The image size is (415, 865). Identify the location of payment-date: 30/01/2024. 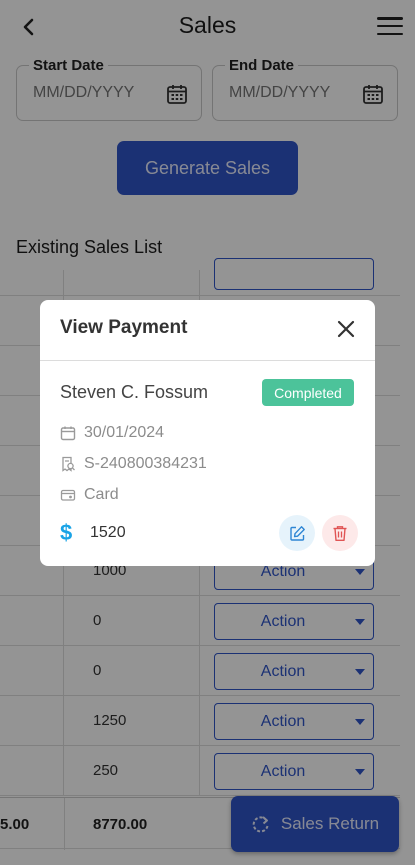
(124, 432).